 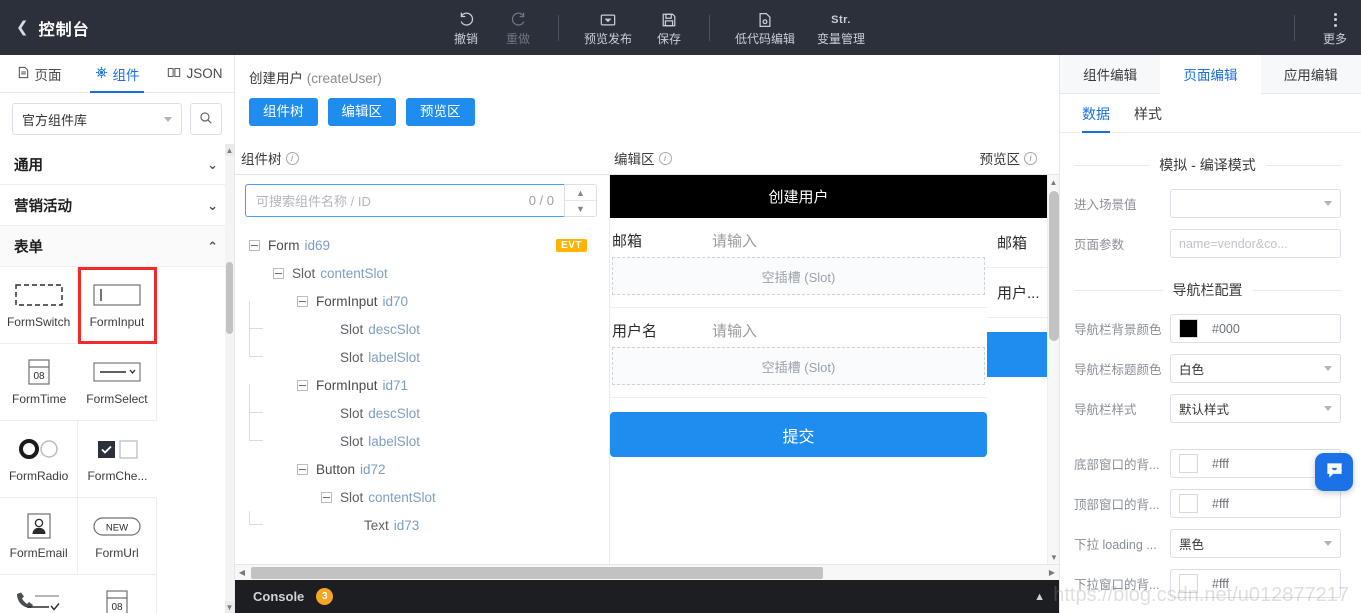 What do you see at coordinates (429, 301) in the screenshot?
I see `tree-row-forminput-id70: FormInput id70` at bounding box center [429, 301].